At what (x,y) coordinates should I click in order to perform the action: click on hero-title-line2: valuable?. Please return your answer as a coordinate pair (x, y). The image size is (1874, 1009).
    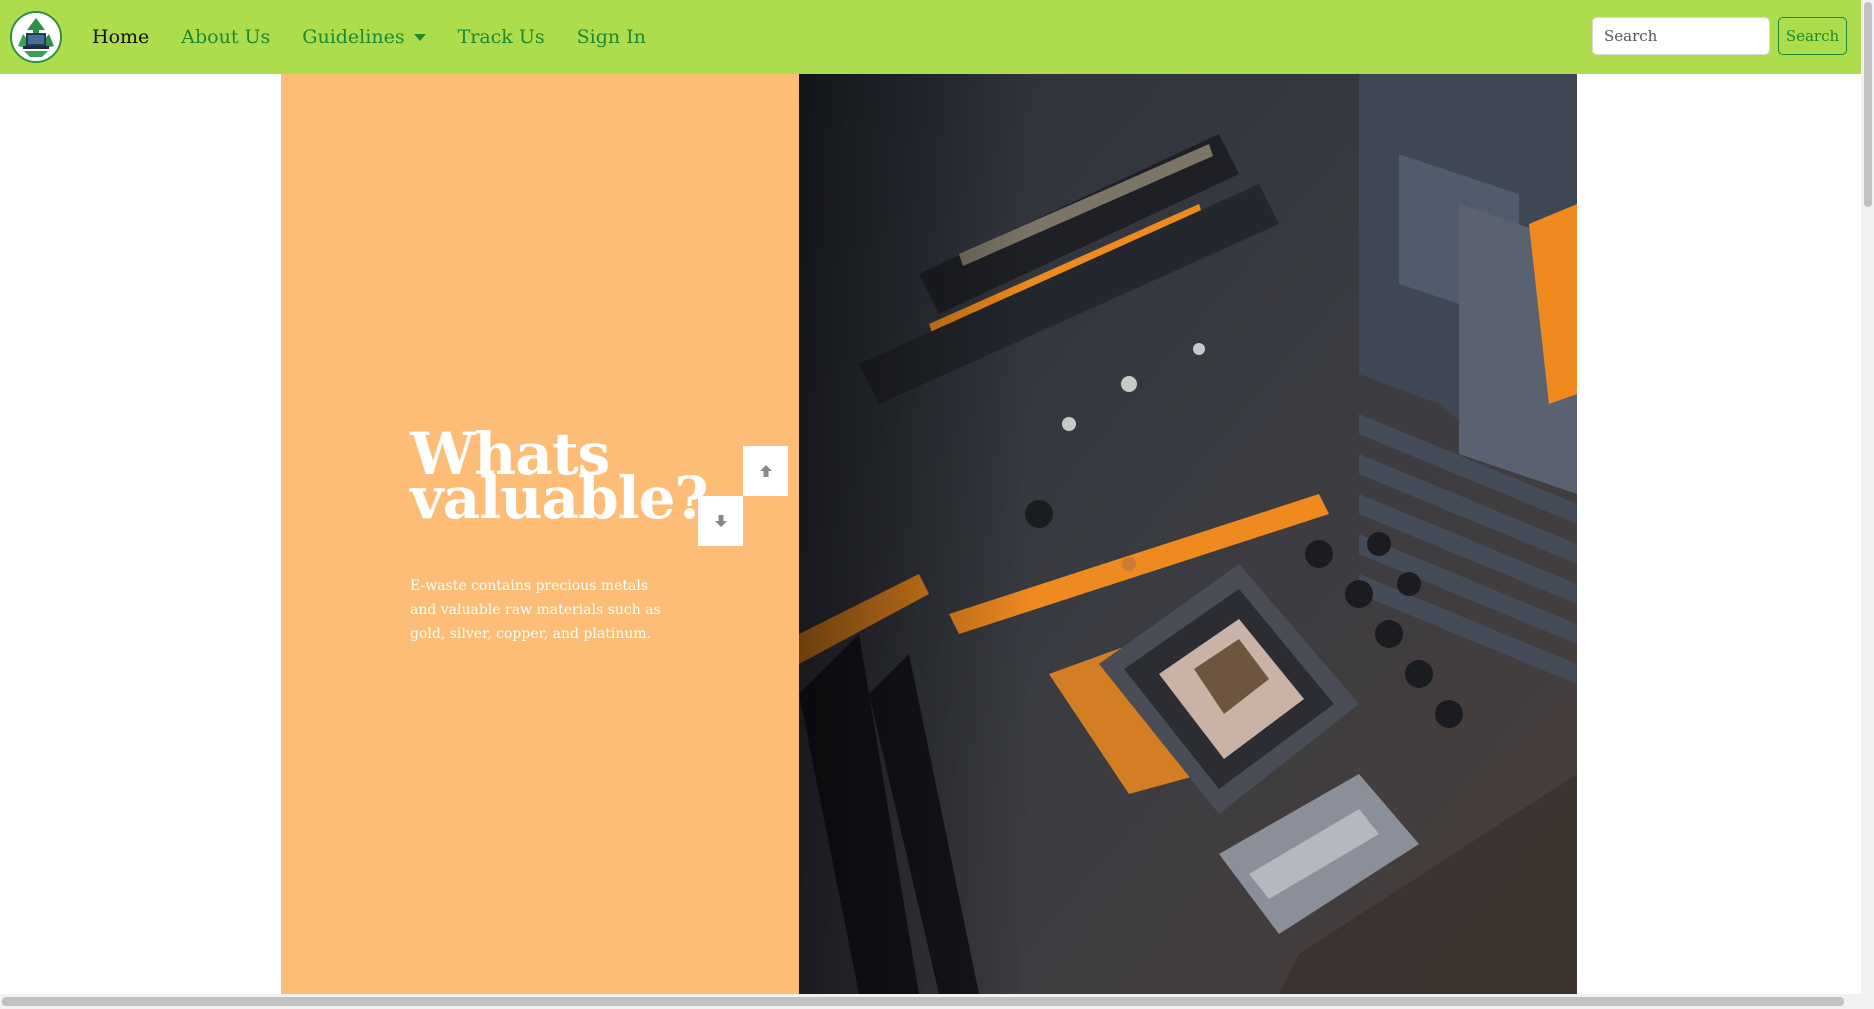
    Looking at the image, I should click on (559, 498).